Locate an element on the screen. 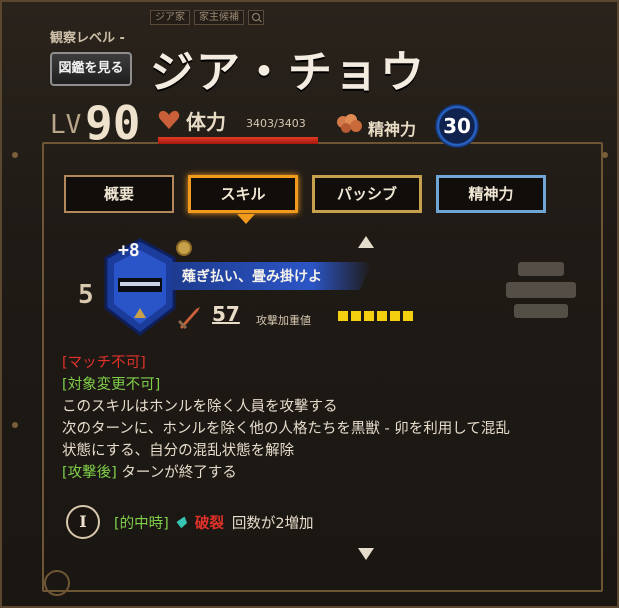  rupture-icon is located at coordinates (182, 521).